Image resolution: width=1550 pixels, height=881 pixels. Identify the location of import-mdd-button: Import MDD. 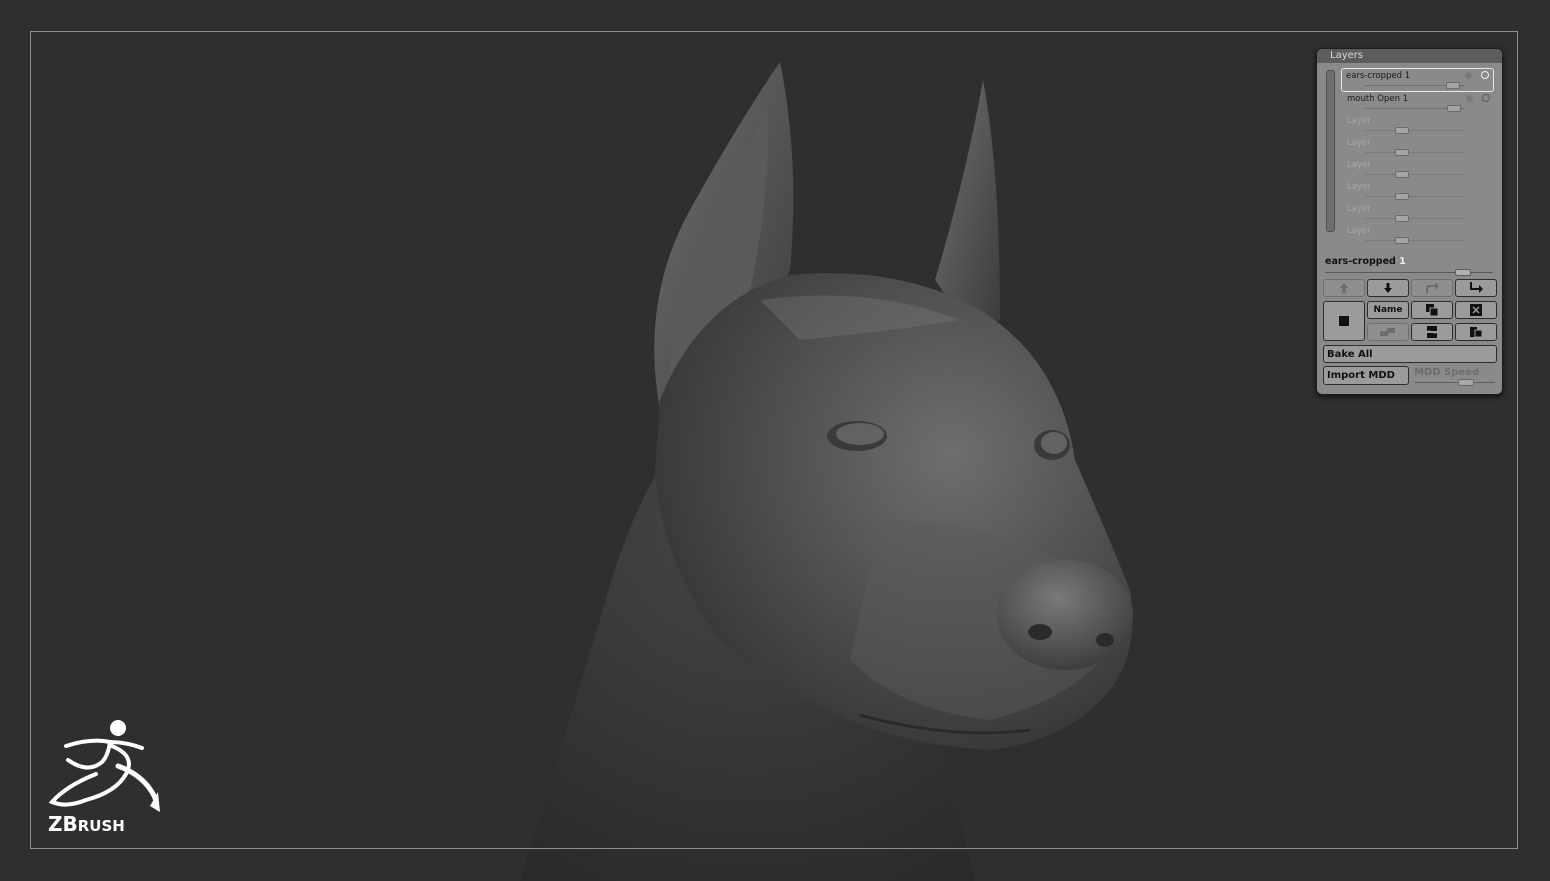
(1366, 375).